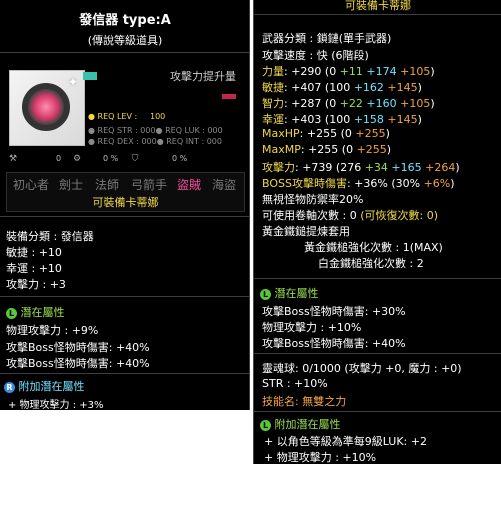  I want to click on stat-bonus: +160, so click(381, 103).